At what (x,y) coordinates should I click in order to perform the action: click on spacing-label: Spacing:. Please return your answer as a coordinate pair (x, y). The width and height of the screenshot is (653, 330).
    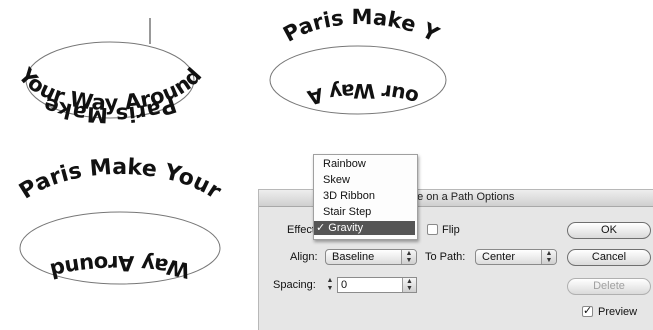
    Looking at the image, I should click on (294, 285).